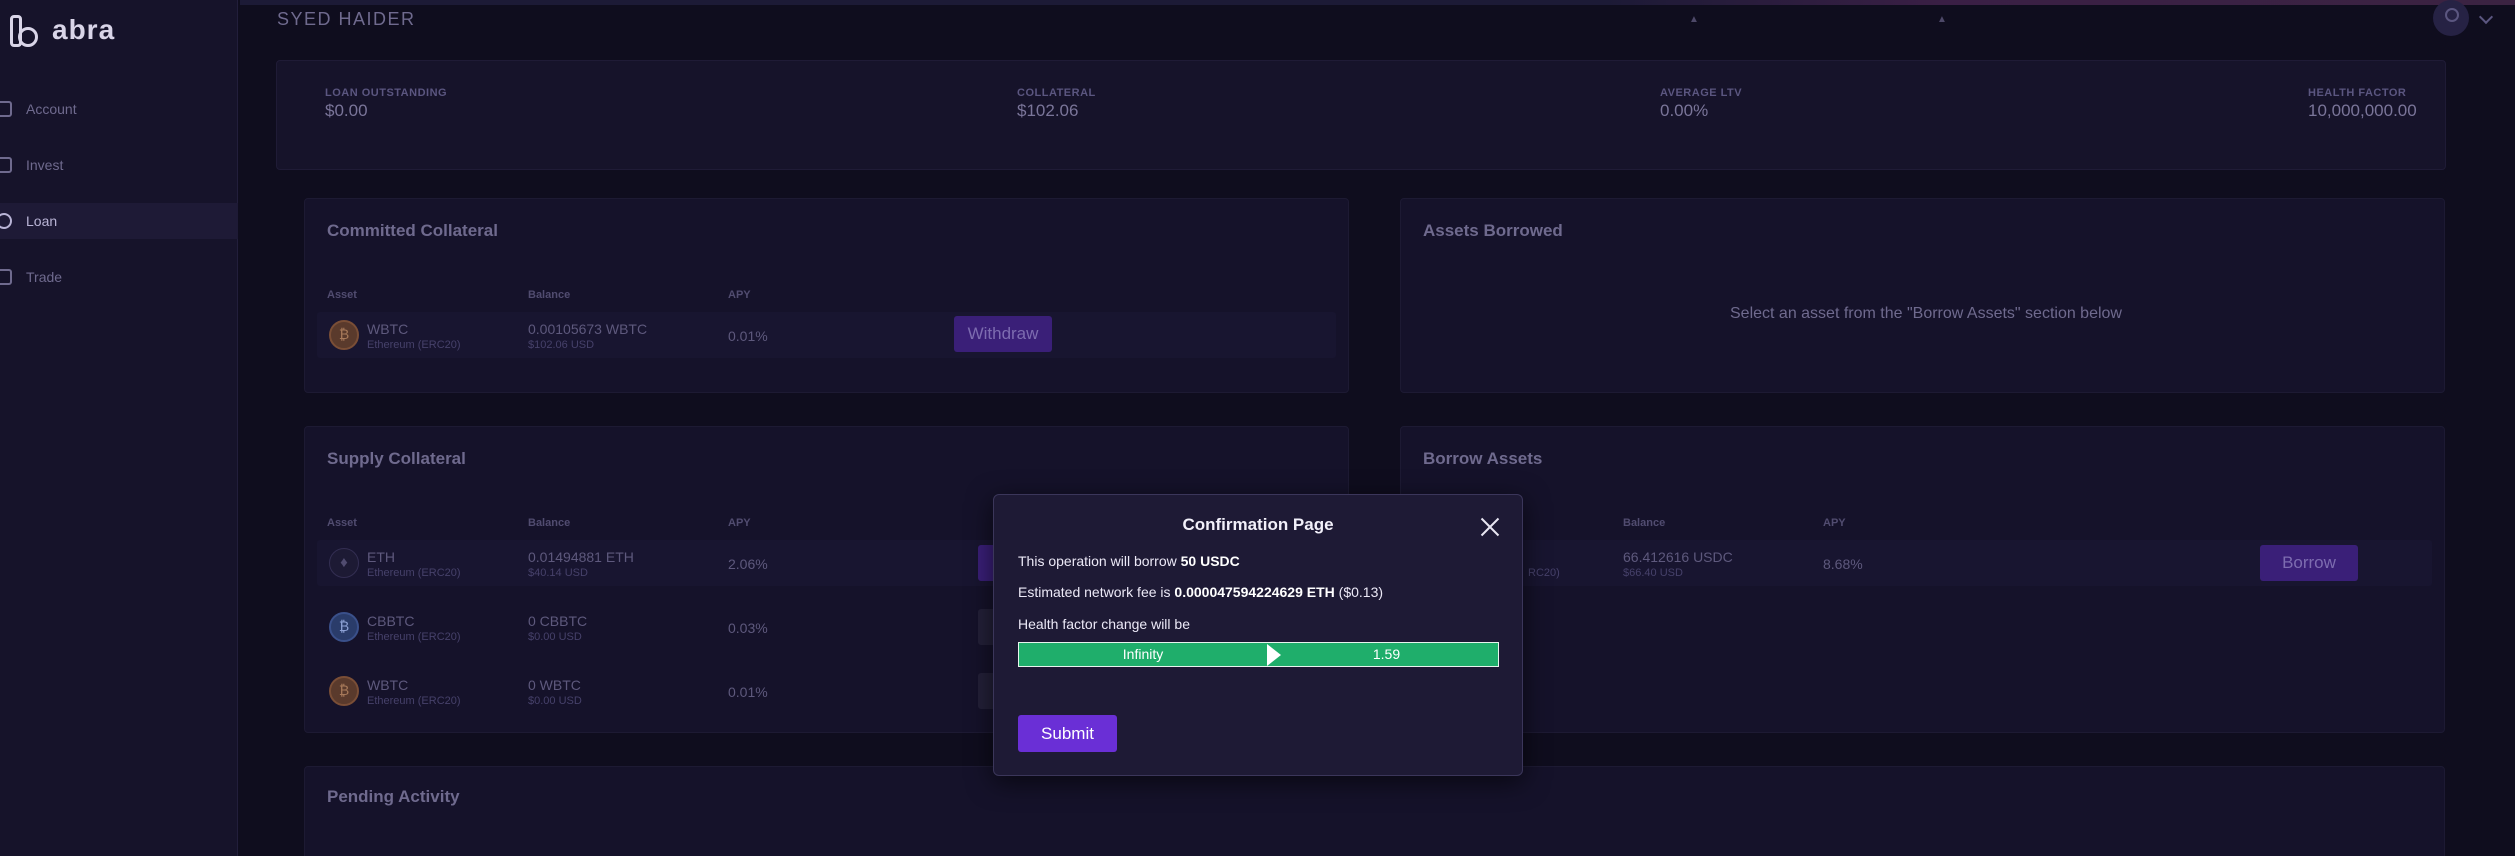 Image resolution: width=2515 pixels, height=856 pixels. What do you see at coordinates (44, 277) in the screenshot?
I see `sidebar-item-label: Trade` at bounding box center [44, 277].